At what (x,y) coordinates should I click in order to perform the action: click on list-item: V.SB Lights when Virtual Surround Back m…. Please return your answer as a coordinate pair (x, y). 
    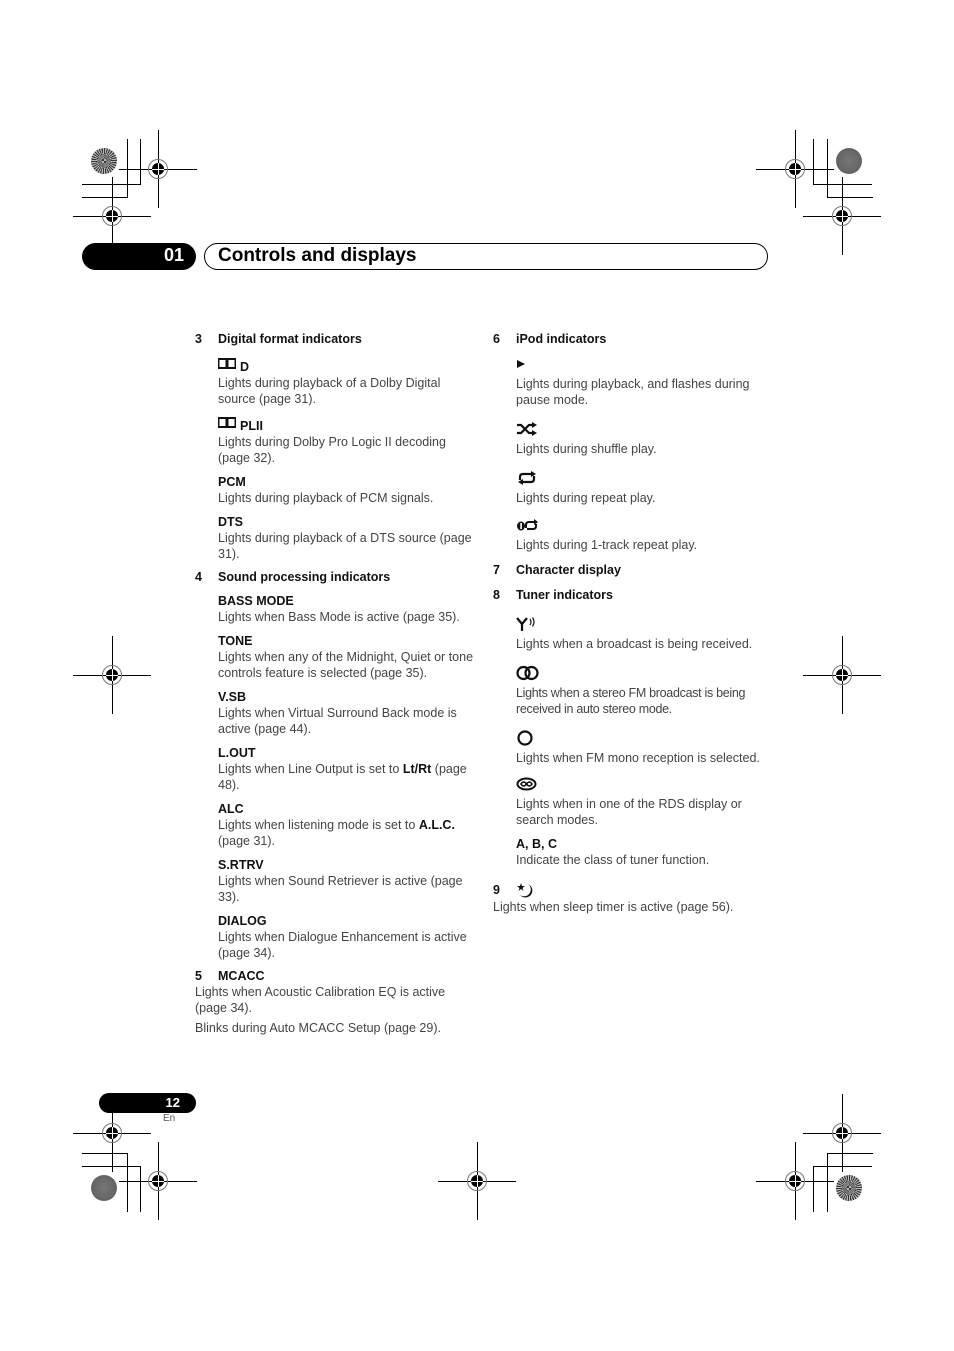
    Looking at the image, I should click on (337, 713).